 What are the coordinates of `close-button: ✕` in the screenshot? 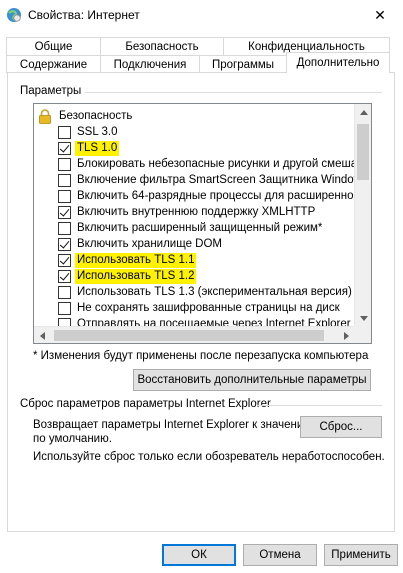 It's located at (380, 15).